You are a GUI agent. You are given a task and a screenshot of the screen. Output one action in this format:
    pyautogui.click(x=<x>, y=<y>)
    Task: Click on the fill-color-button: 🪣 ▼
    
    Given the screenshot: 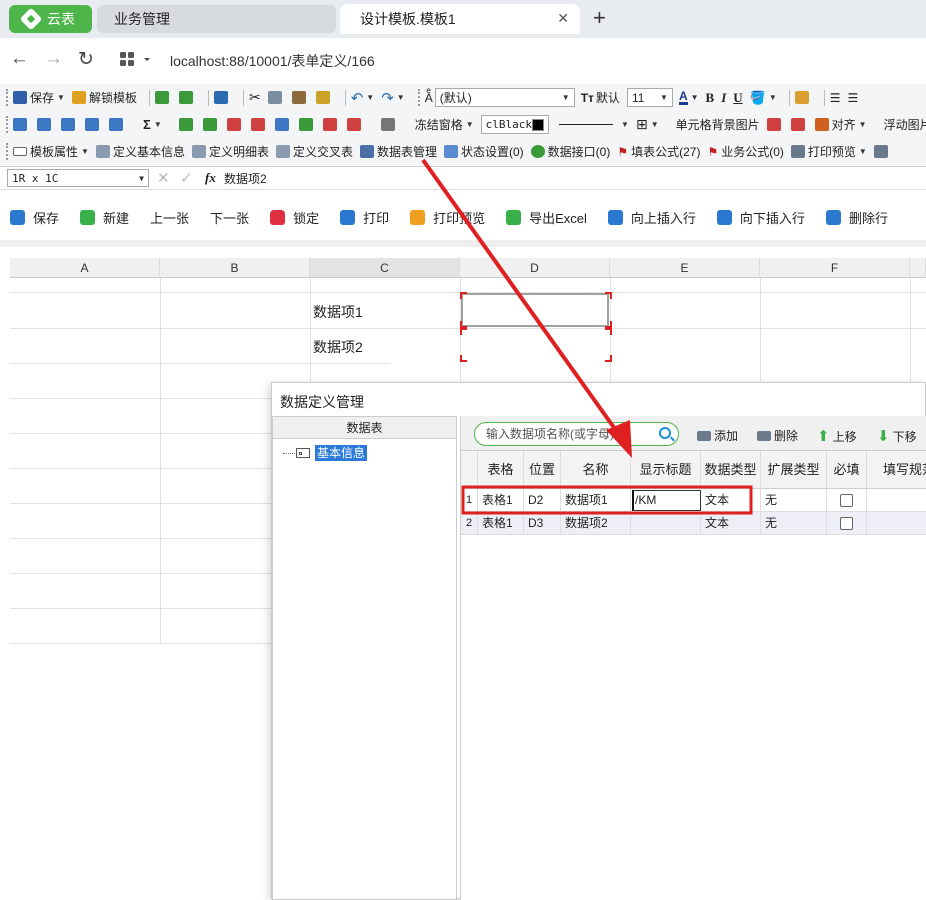 What is the action you would take?
    pyautogui.click(x=763, y=98)
    